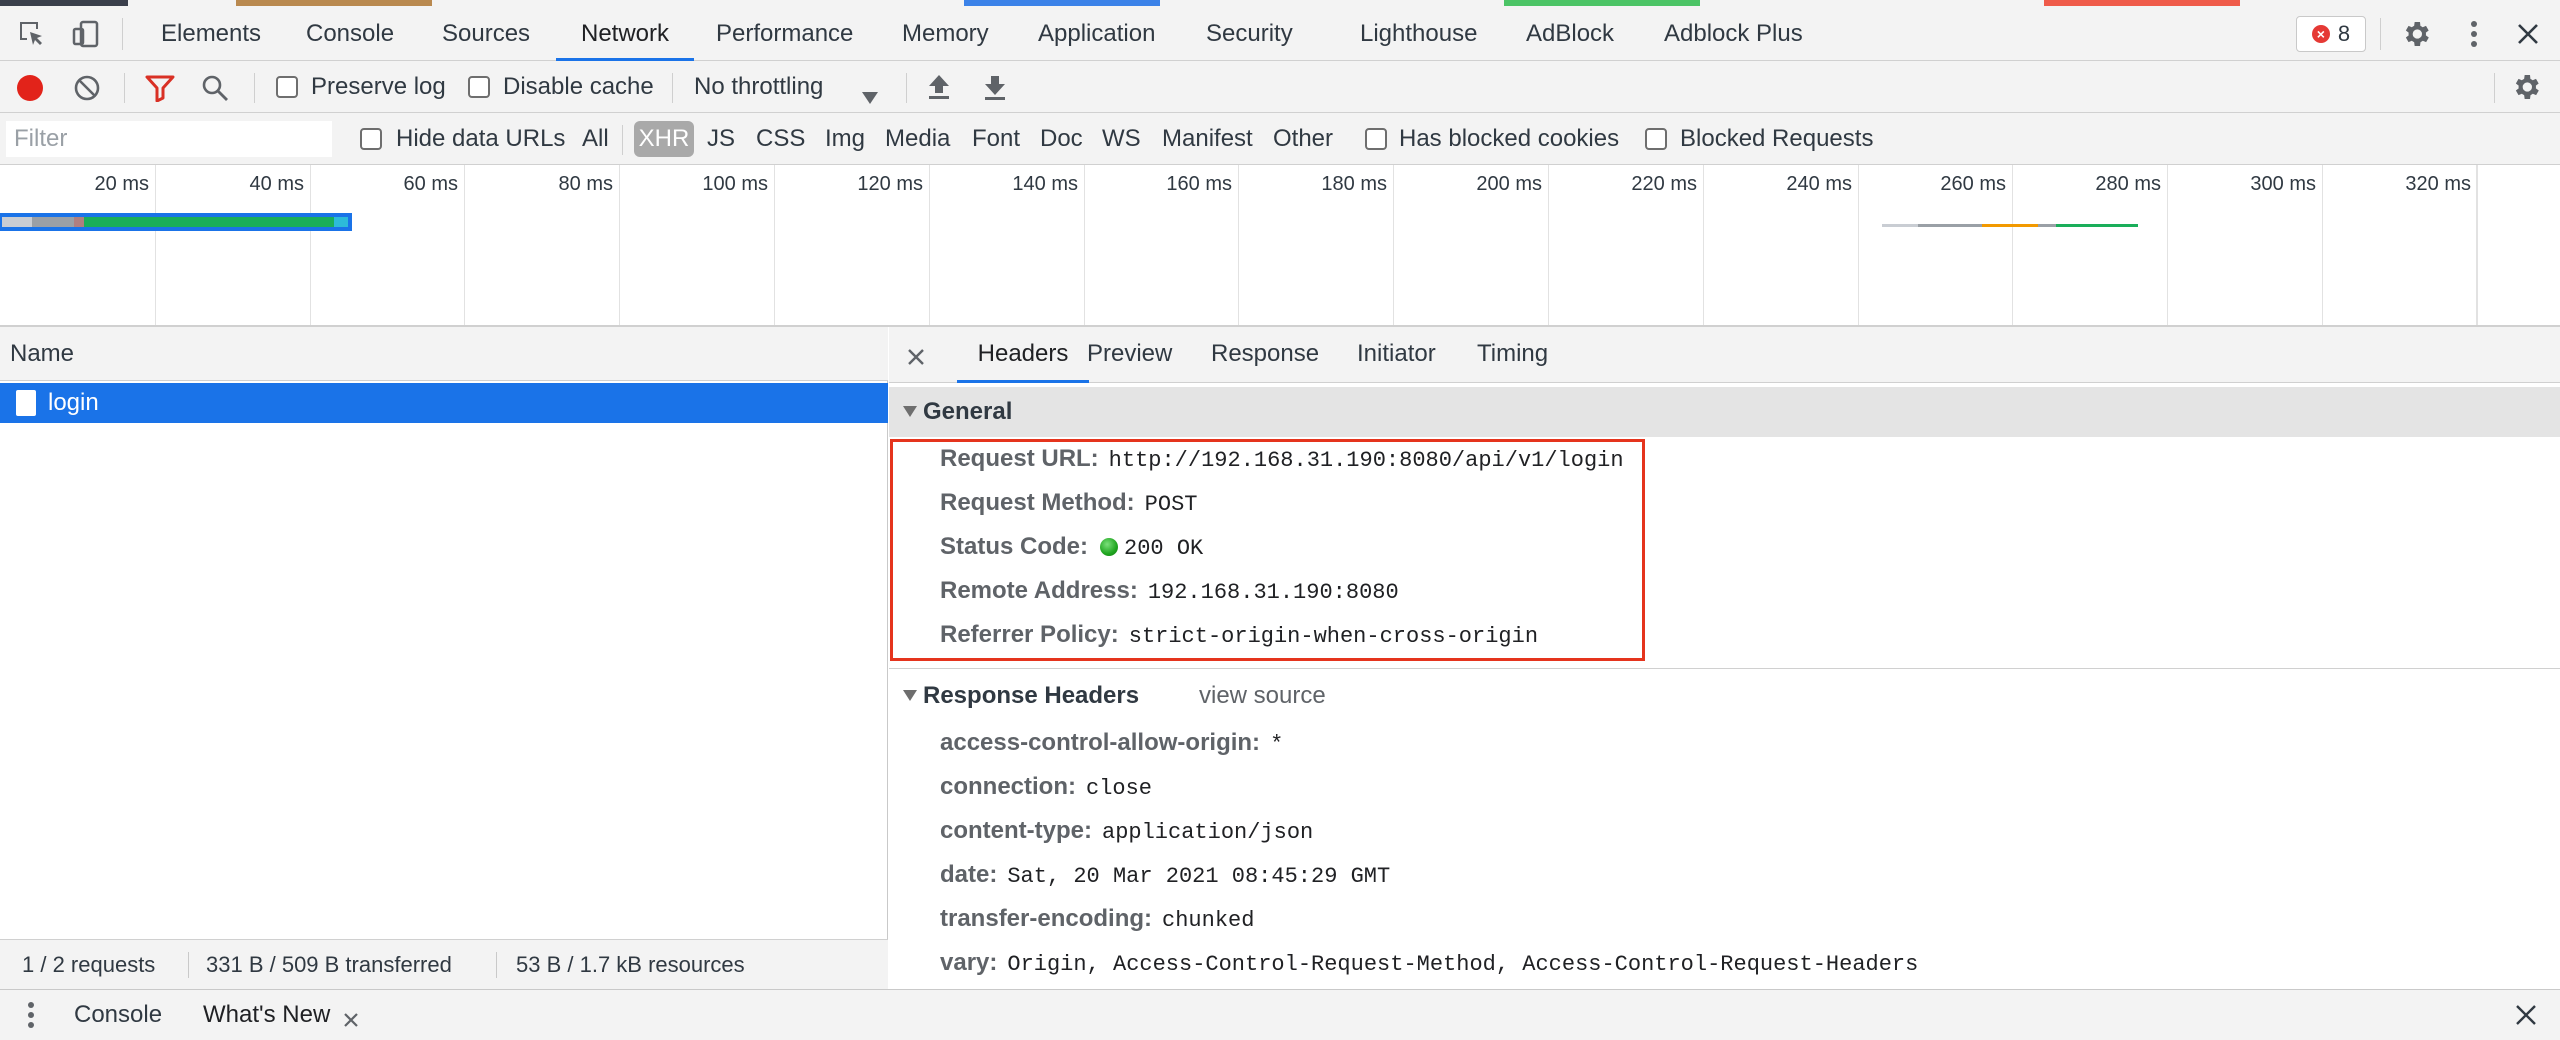 Image resolution: width=2560 pixels, height=1040 pixels. What do you see at coordinates (1129, 355) in the screenshot?
I see `tab-preview: Preview` at bounding box center [1129, 355].